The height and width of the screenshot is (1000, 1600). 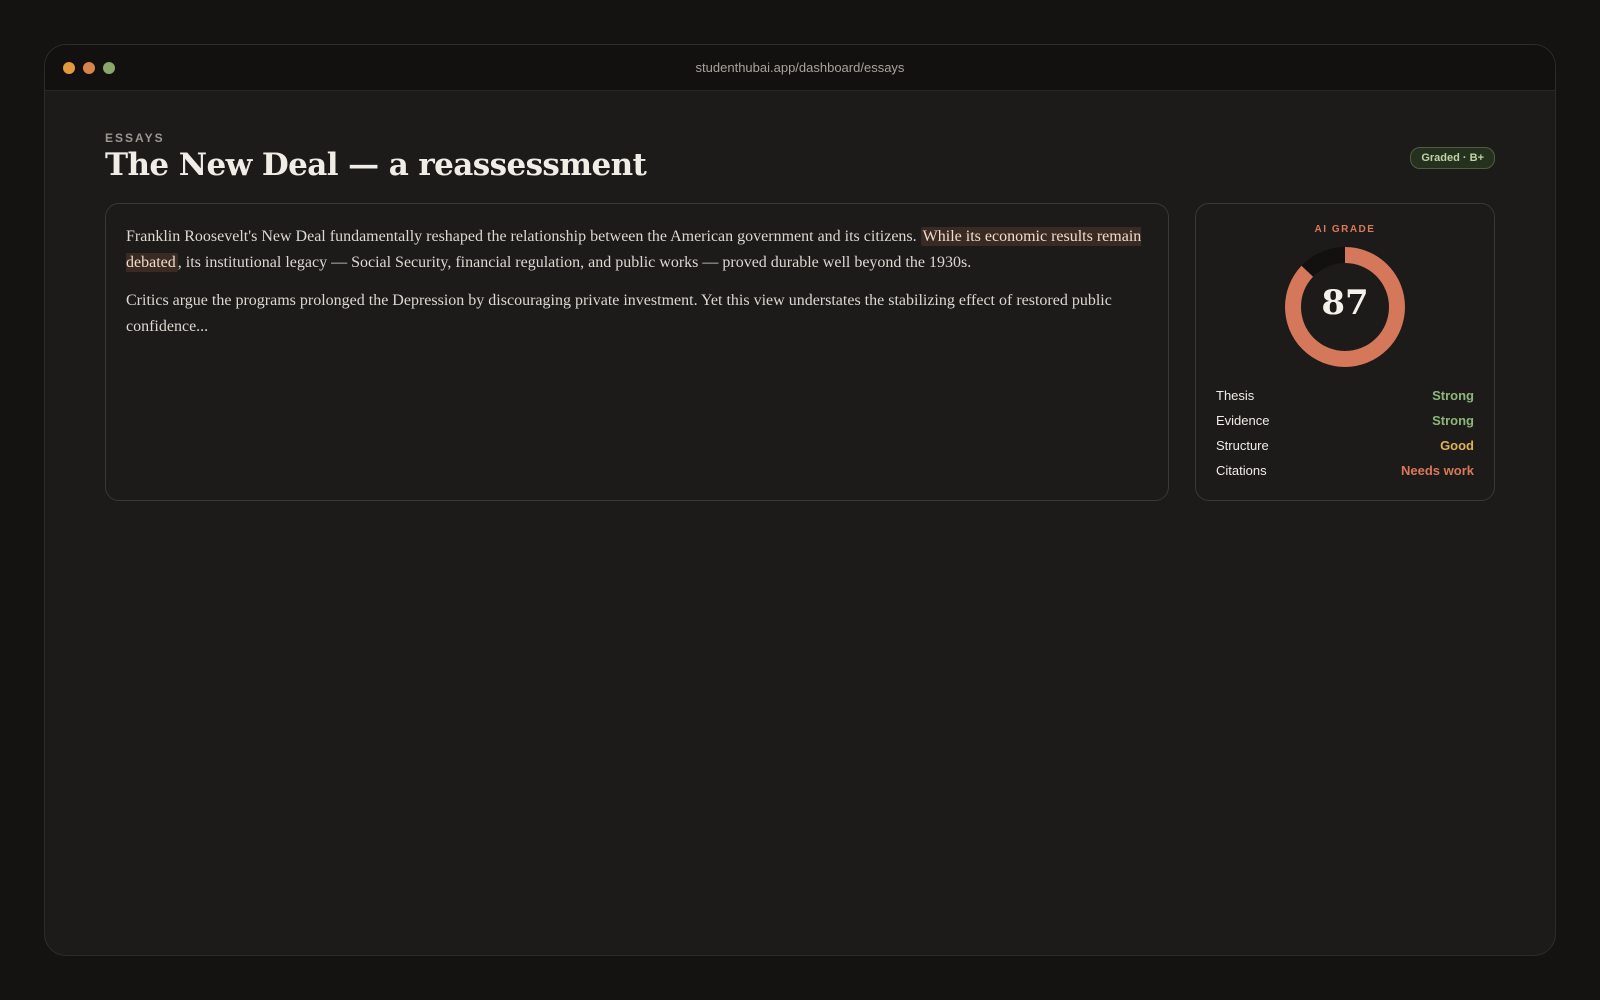 What do you see at coordinates (1345, 445) in the screenshot?
I see `criteria-row-structure: Structure Good` at bounding box center [1345, 445].